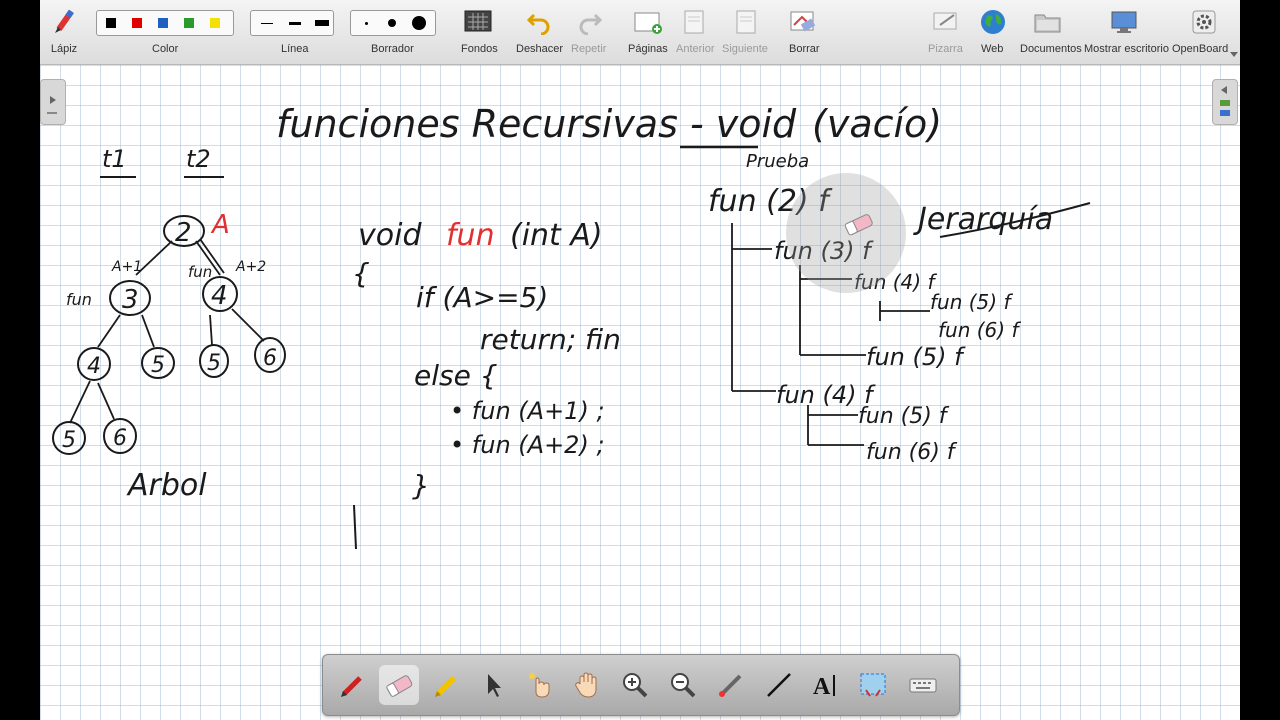  I want to click on svg-text: A, so click(822, 687).